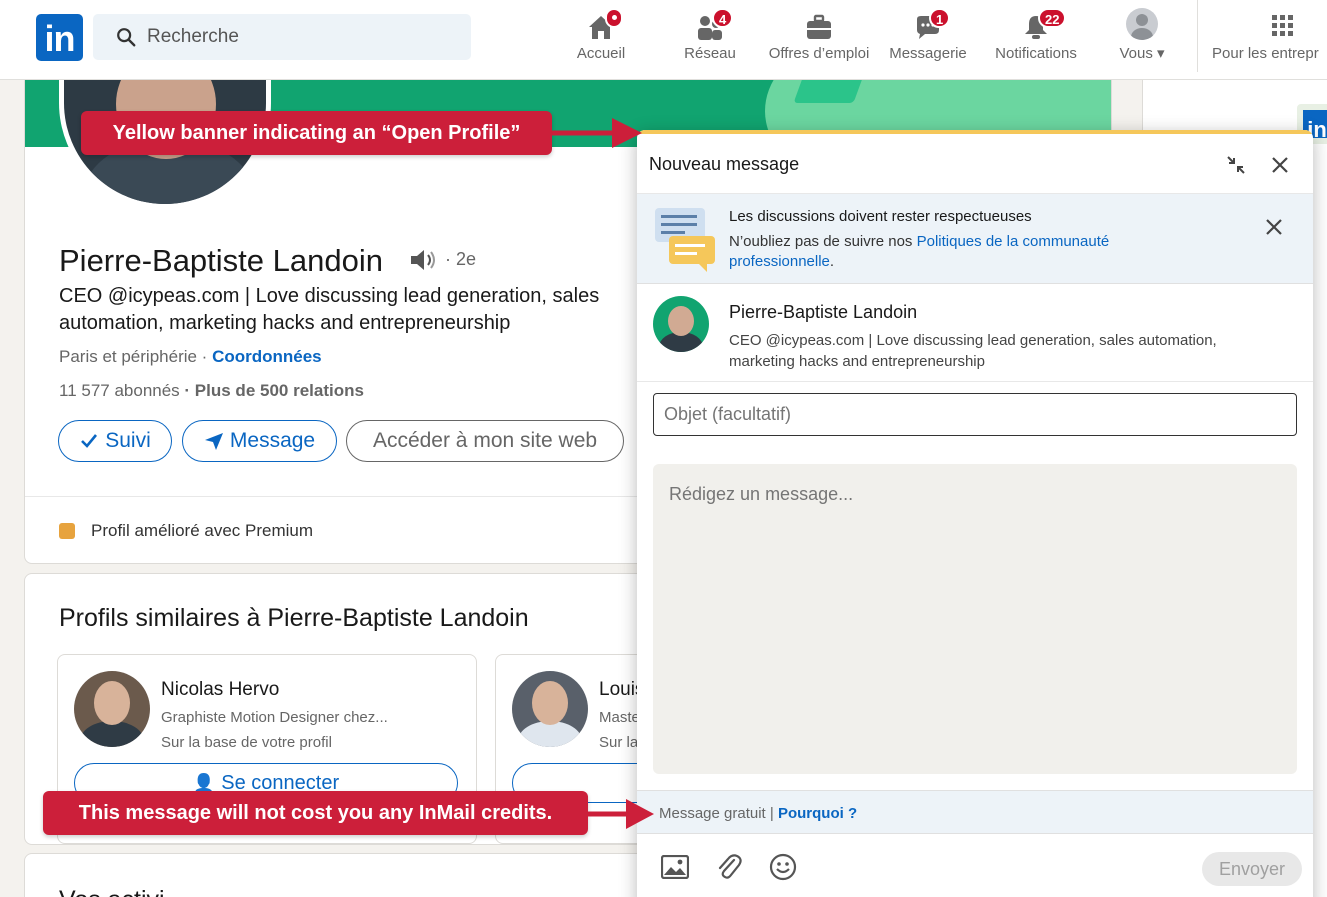  I want to click on free-message-bar: Message gratuit | Pourquoi ?, so click(975, 812).